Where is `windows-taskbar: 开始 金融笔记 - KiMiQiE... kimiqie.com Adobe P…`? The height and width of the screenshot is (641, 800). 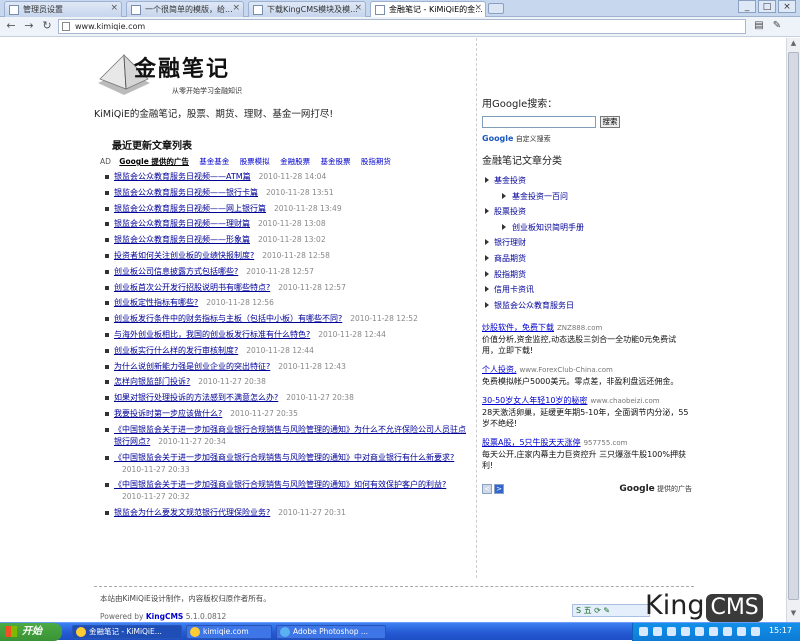 windows-taskbar: 开始 金融笔记 - KiMiQiE... kimiqie.com Adobe P… is located at coordinates (400, 631).